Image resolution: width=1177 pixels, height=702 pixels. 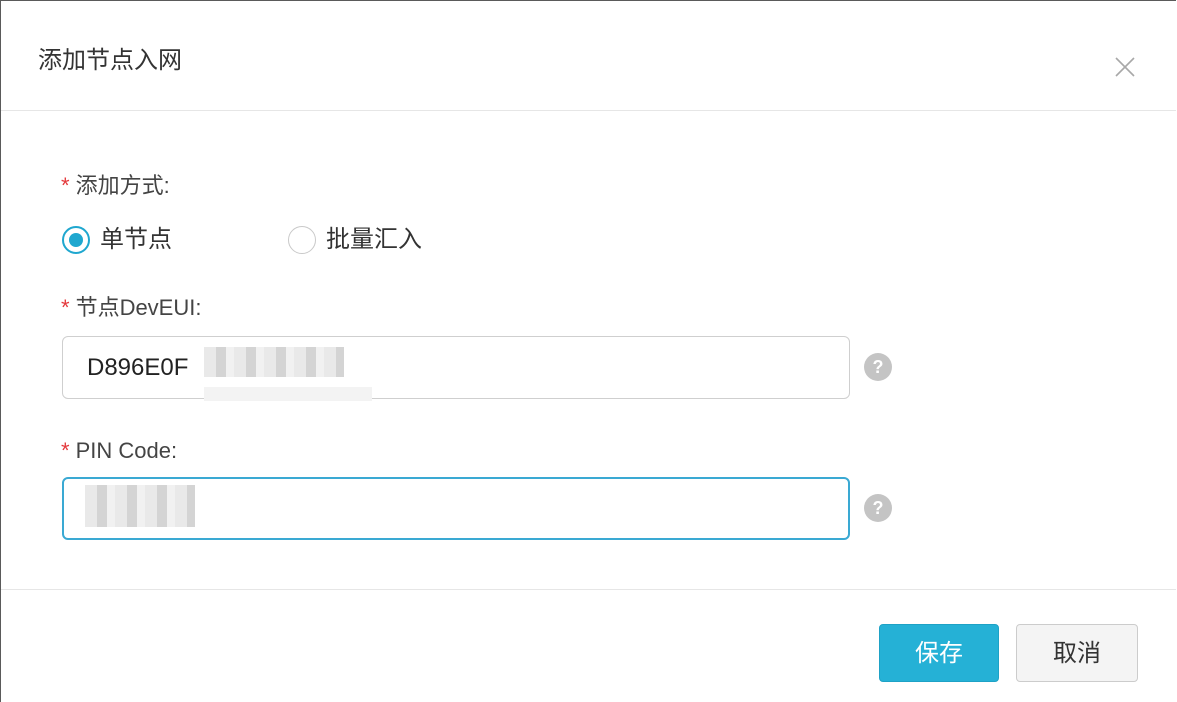 What do you see at coordinates (136, 239) in the screenshot?
I see `radio-label: 单节点` at bounding box center [136, 239].